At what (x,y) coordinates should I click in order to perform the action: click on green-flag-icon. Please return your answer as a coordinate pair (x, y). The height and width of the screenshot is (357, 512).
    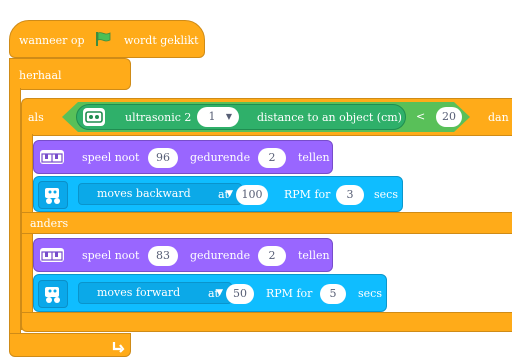
    Looking at the image, I should click on (103, 39).